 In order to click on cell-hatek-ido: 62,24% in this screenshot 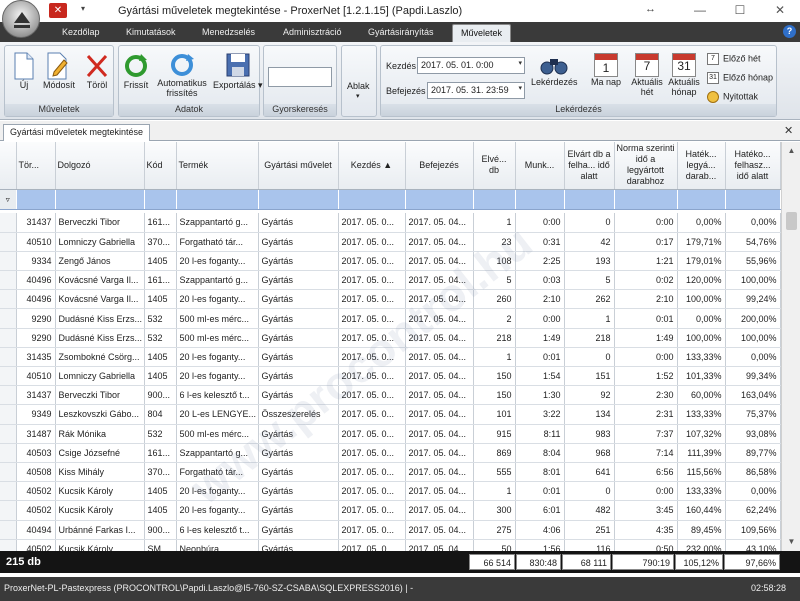, I will do `click(753, 510)`.